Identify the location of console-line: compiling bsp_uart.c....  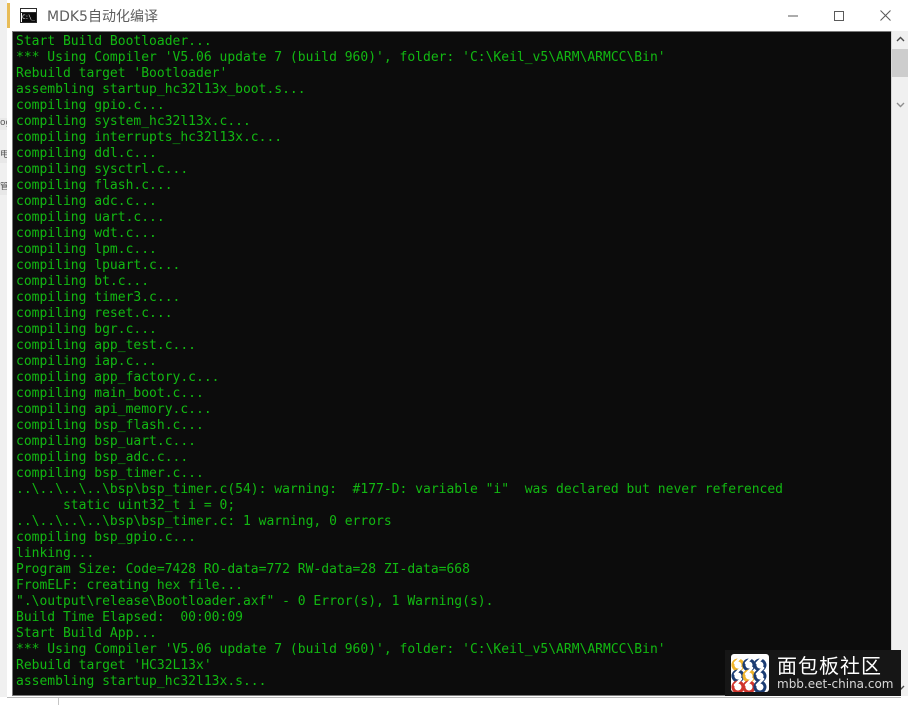
(106, 441).